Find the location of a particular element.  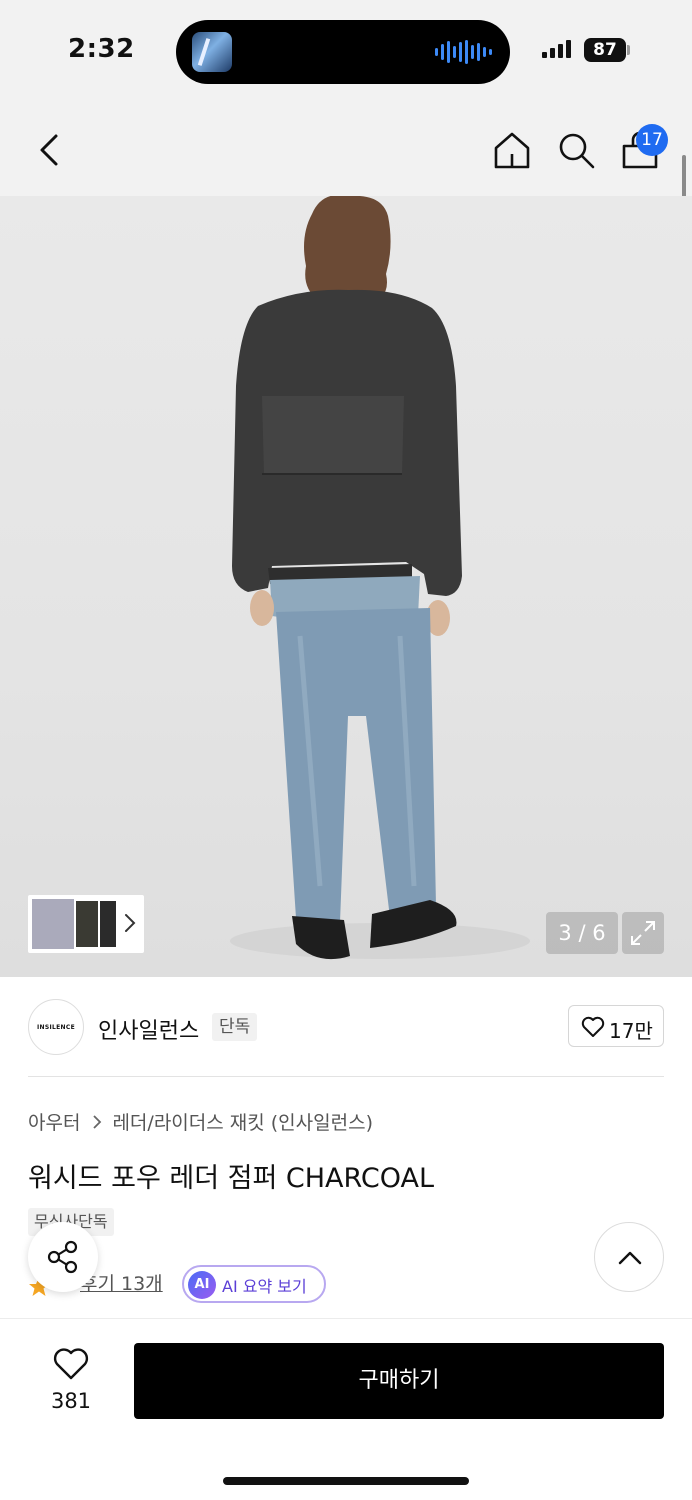

product-title: 워시드 포우 레더 점퍼 CHARCOAL is located at coordinates (231, 1178).